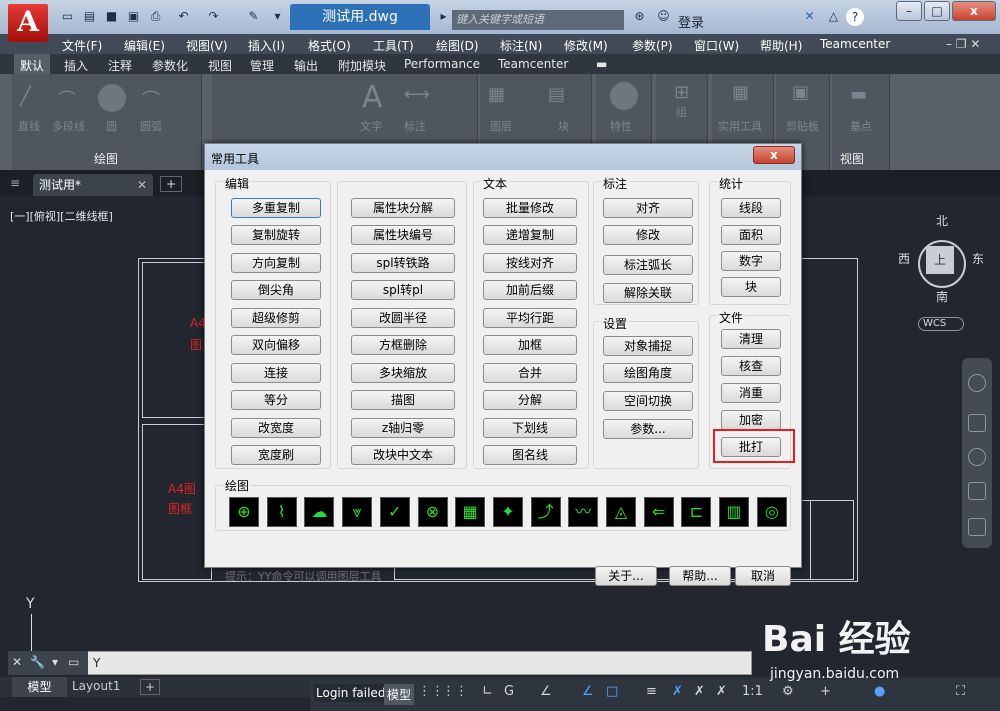 The height and width of the screenshot is (711, 1000). Describe the element at coordinates (639, 16) in the screenshot. I see `binoculars-icon: ⊛` at that location.